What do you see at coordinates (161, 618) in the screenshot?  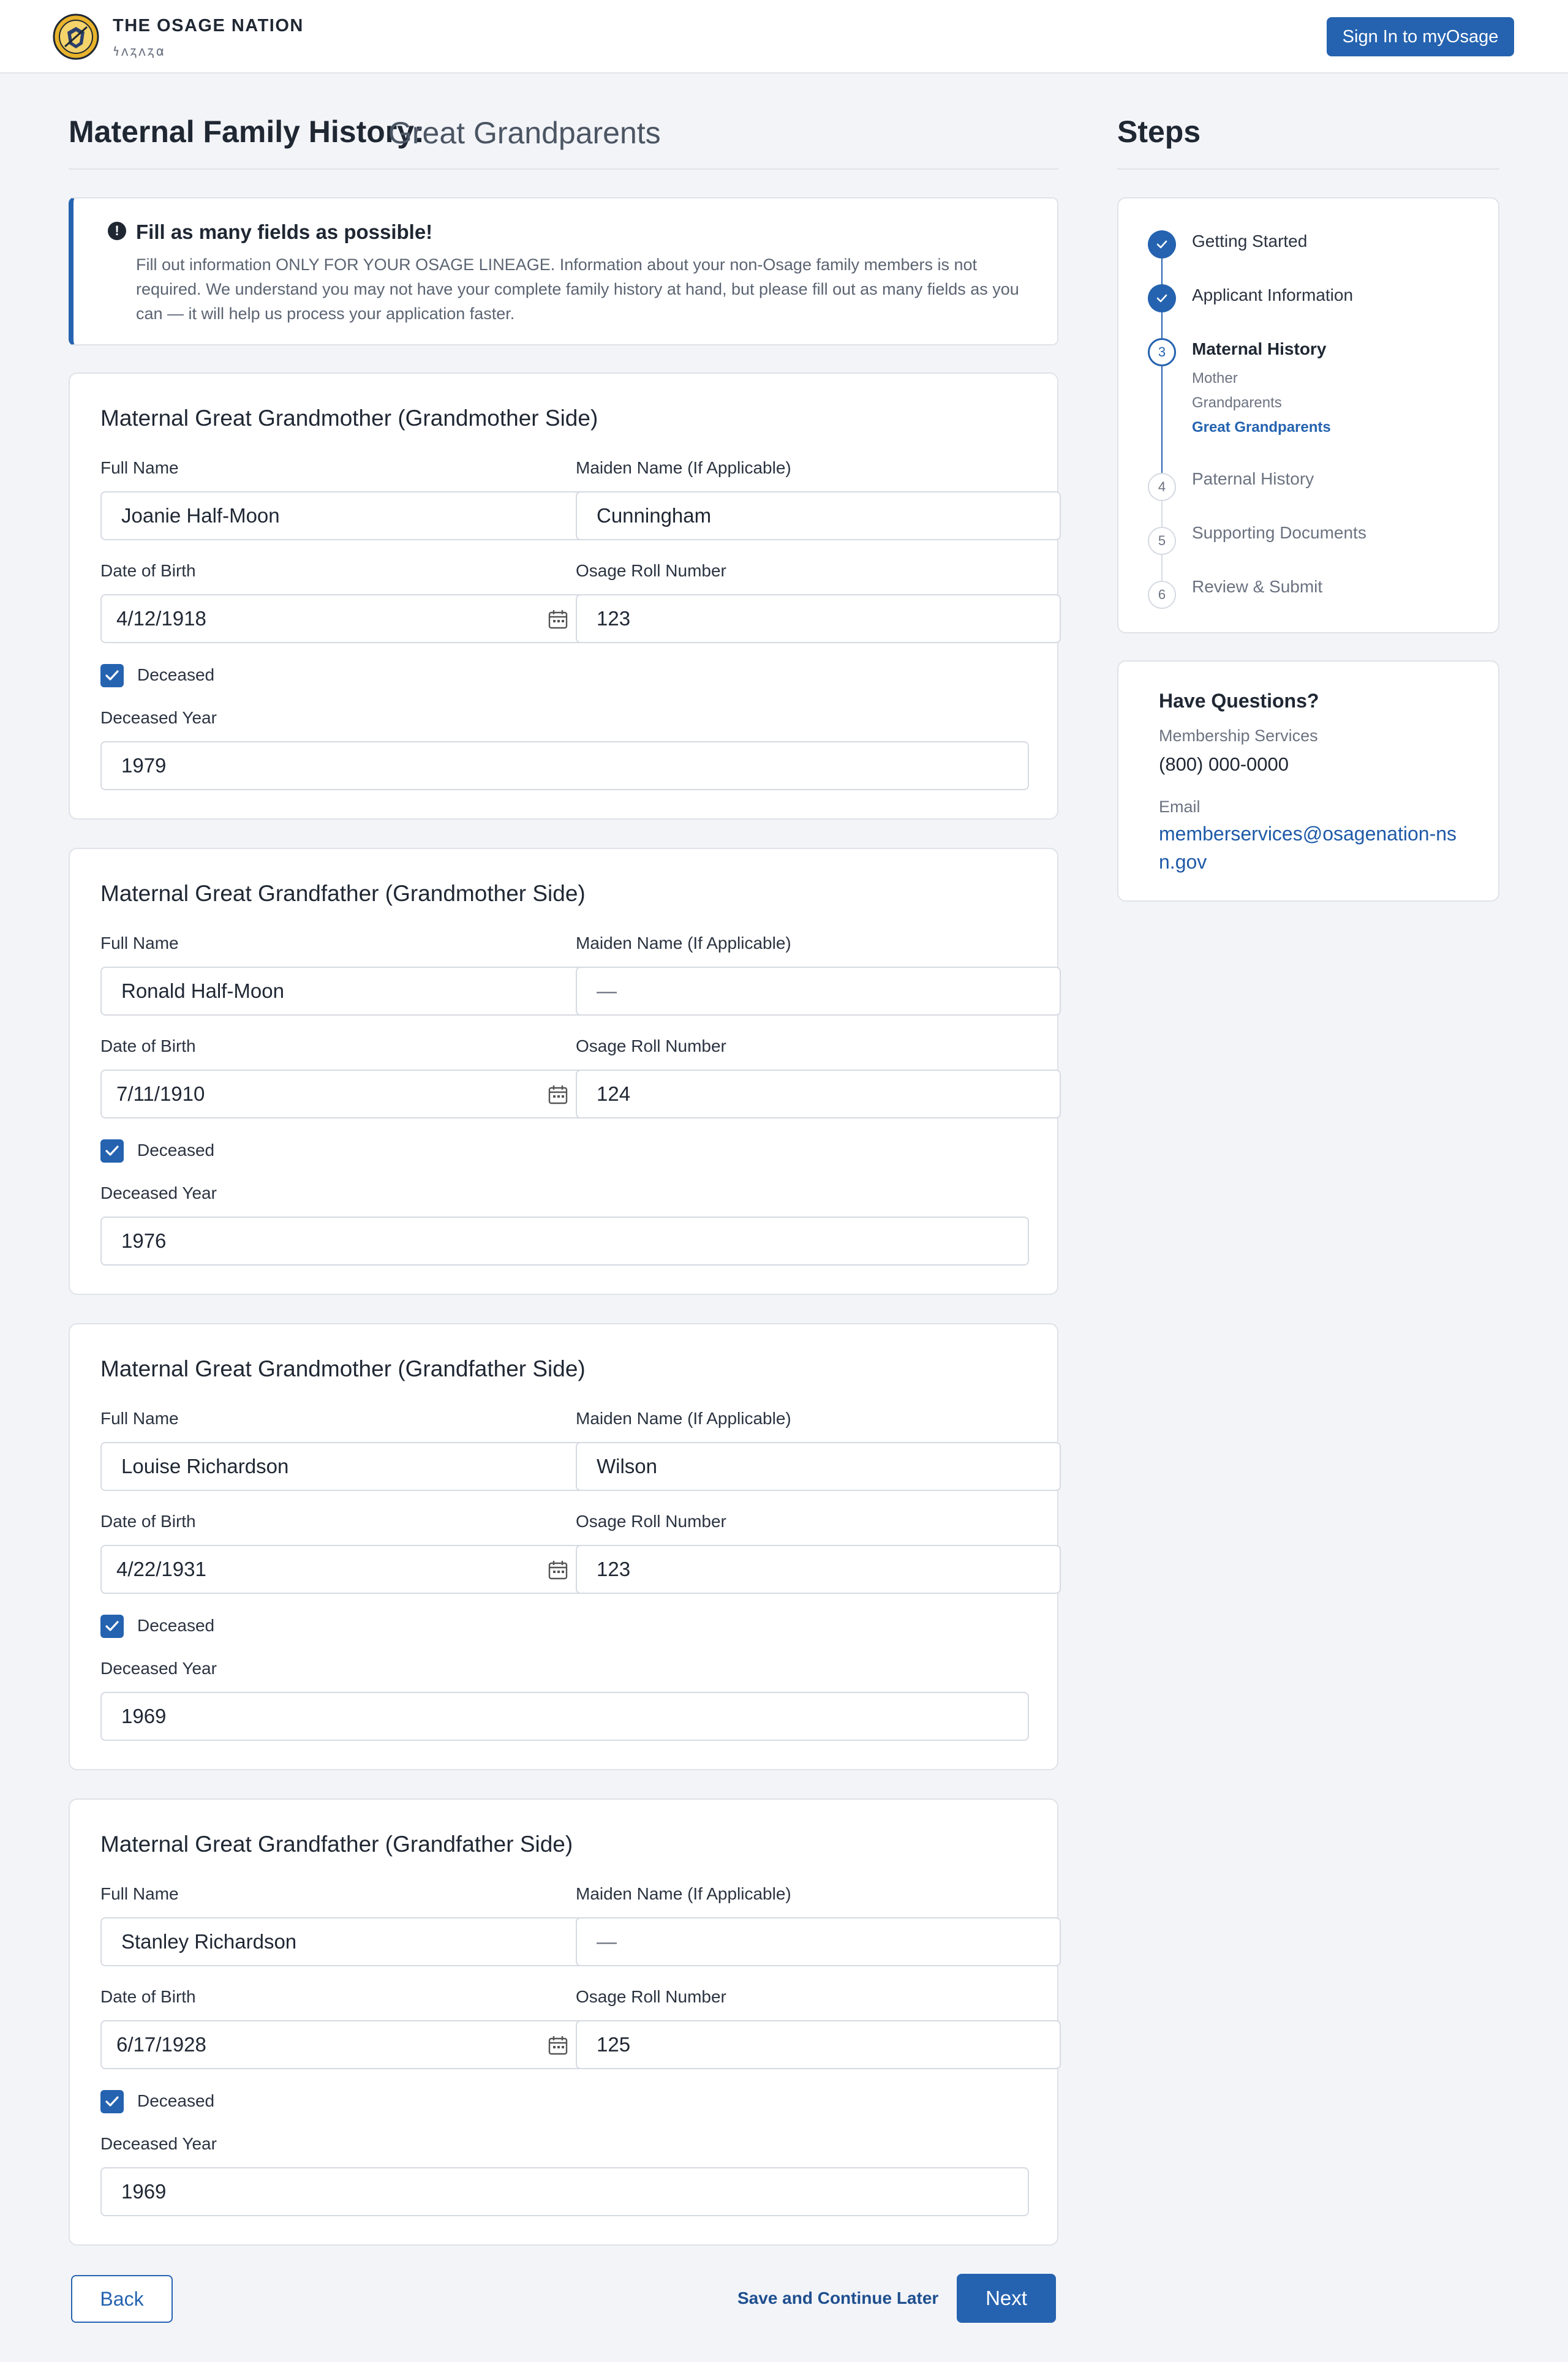 I see `dob-value: 4/12/1918` at bounding box center [161, 618].